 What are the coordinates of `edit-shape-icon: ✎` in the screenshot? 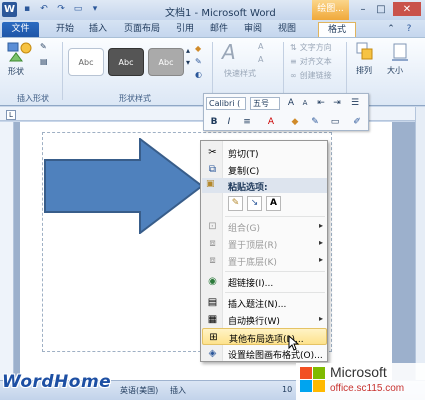 It's located at (43, 46).